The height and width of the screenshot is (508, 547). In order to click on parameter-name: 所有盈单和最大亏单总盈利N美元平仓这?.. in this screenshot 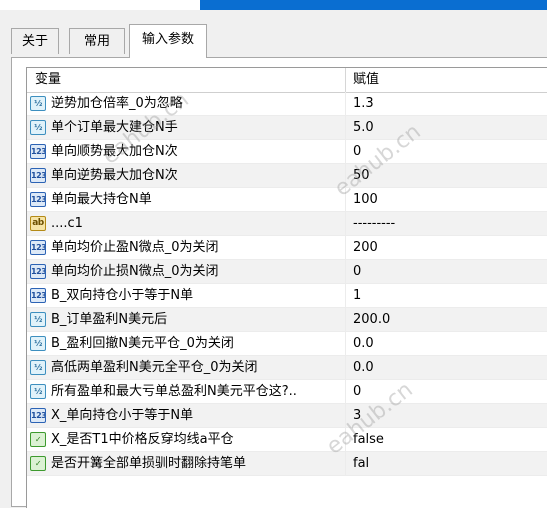, I will do `click(174, 391)`.